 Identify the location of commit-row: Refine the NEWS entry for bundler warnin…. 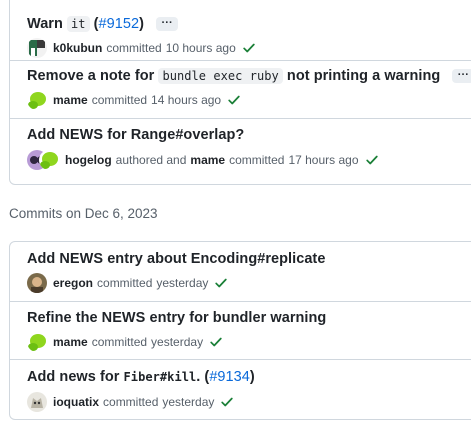
(240, 330).